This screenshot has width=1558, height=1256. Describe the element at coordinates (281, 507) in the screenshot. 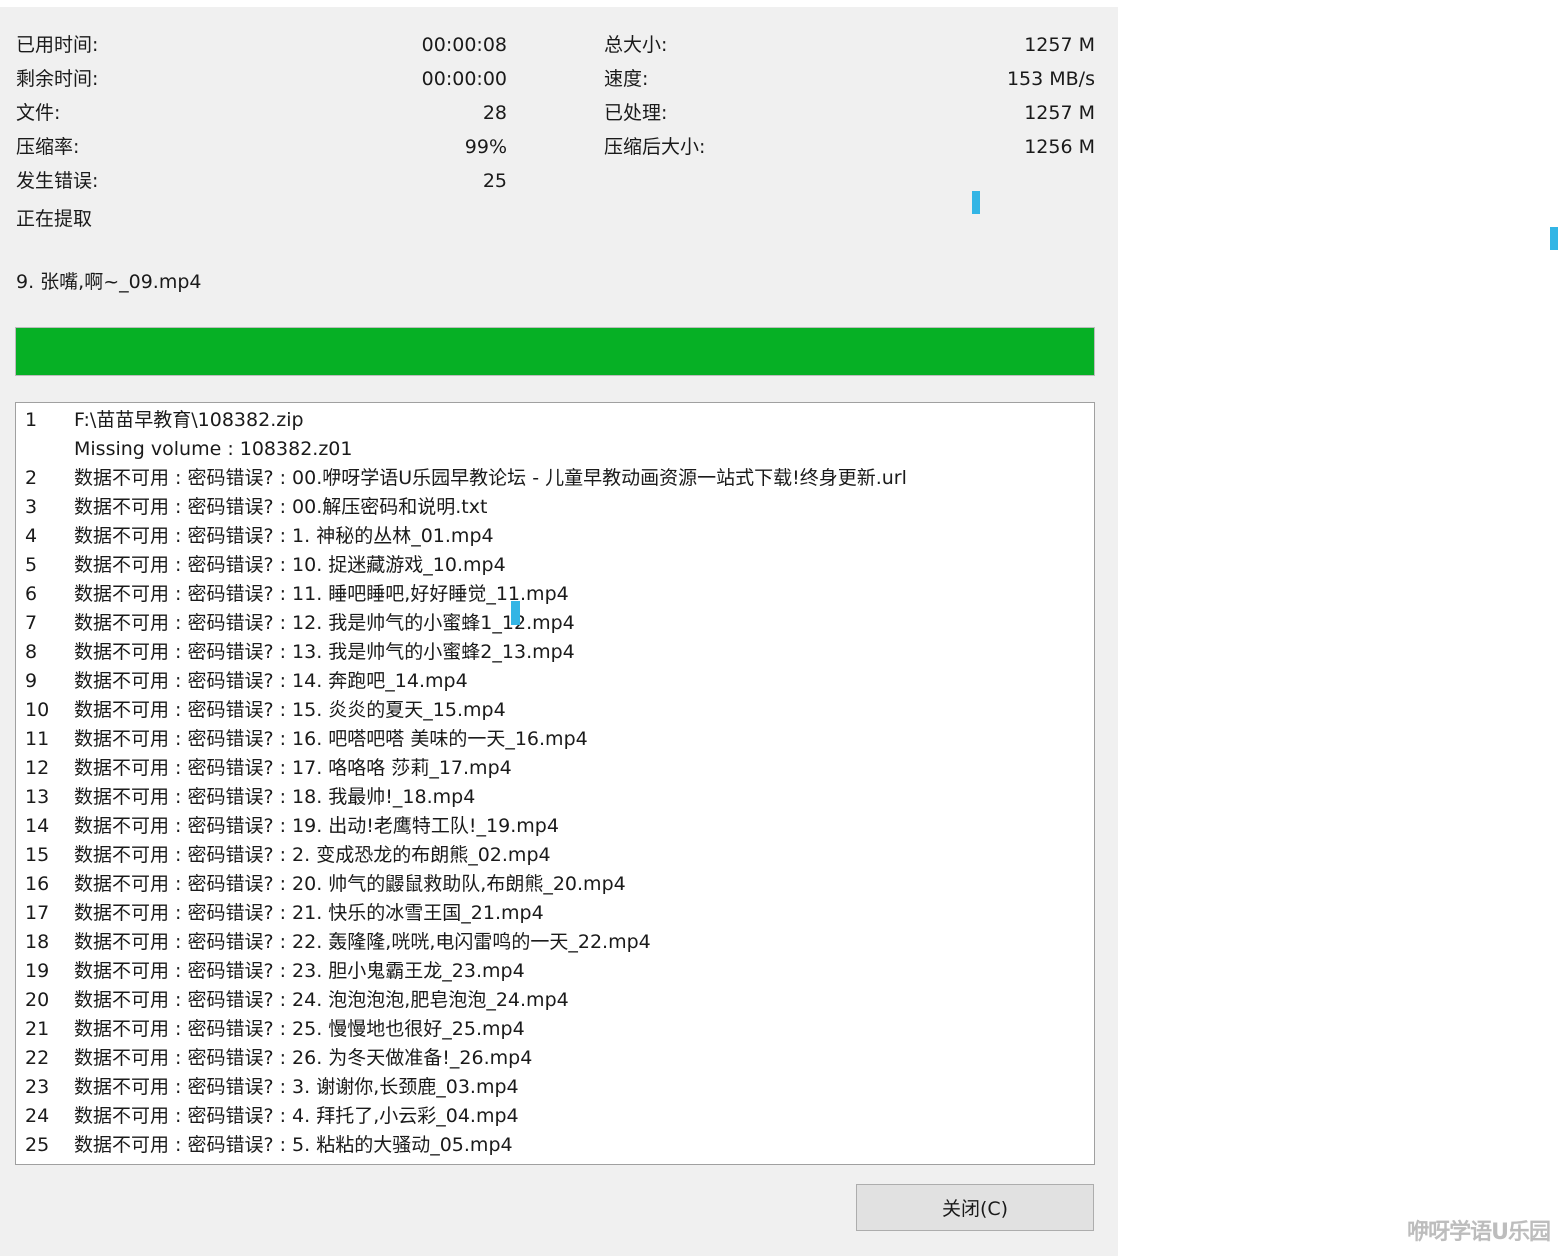

I see `log-row-message: 数据不可用 : 密码错误? : 00.解压密码和说明.txt` at that location.